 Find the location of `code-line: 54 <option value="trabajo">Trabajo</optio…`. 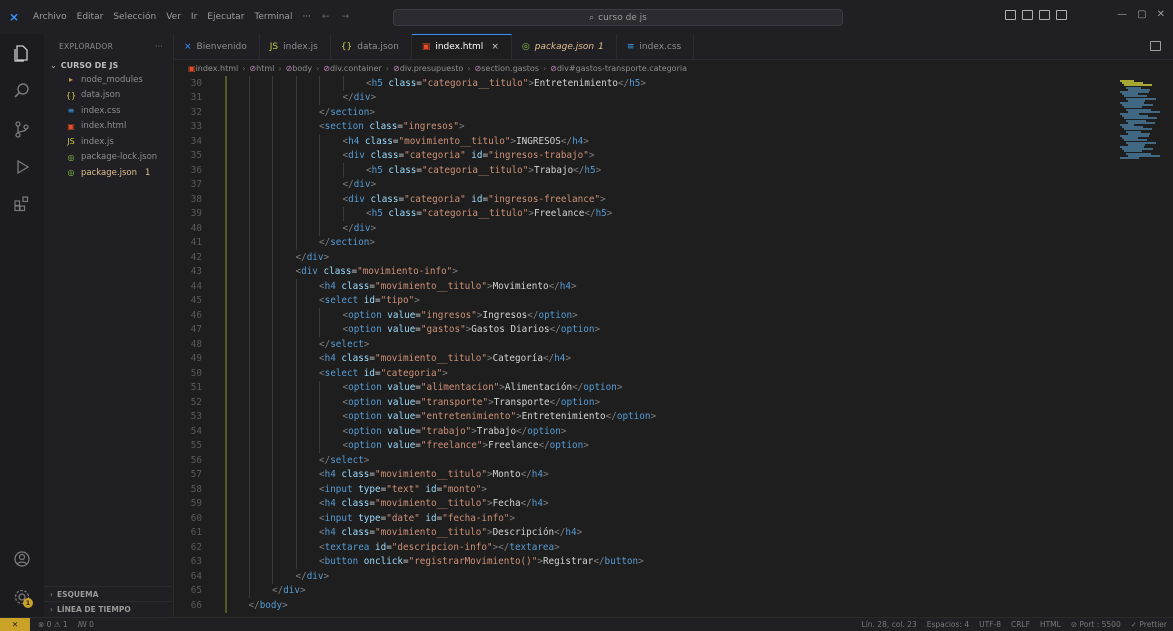

code-line: 54 <option value="trabajo">Trabajo</optio… is located at coordinates (644, 431).